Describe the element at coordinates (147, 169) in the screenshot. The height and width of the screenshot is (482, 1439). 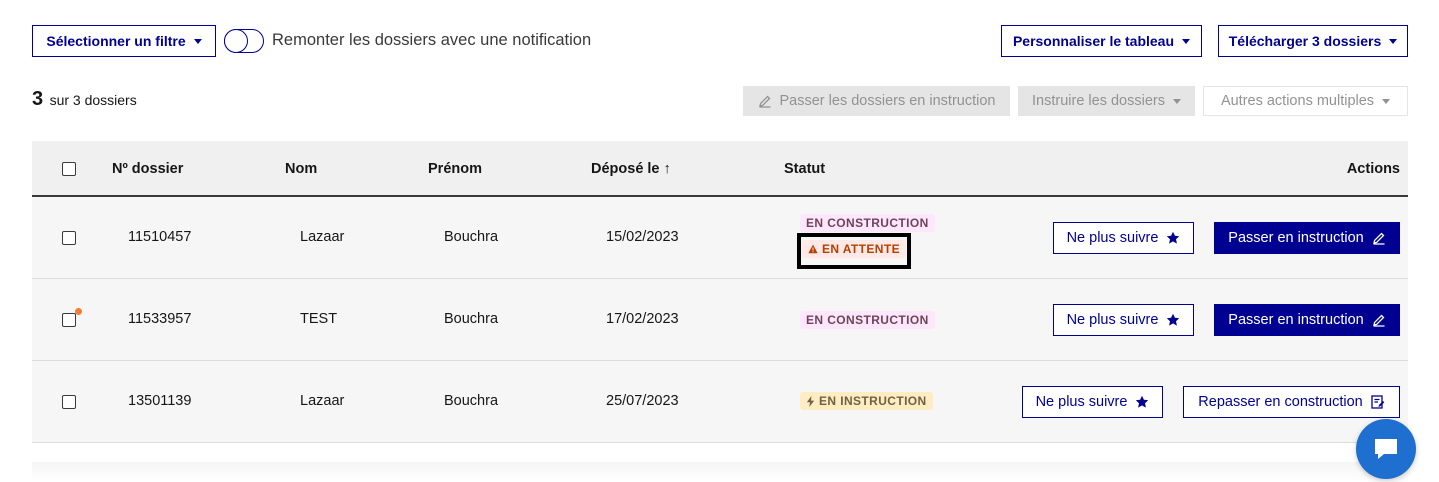
I see `header-number: Nº dossier` at that location.